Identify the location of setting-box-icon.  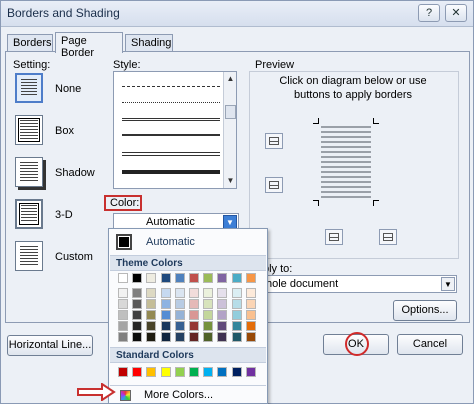
(29, 130).